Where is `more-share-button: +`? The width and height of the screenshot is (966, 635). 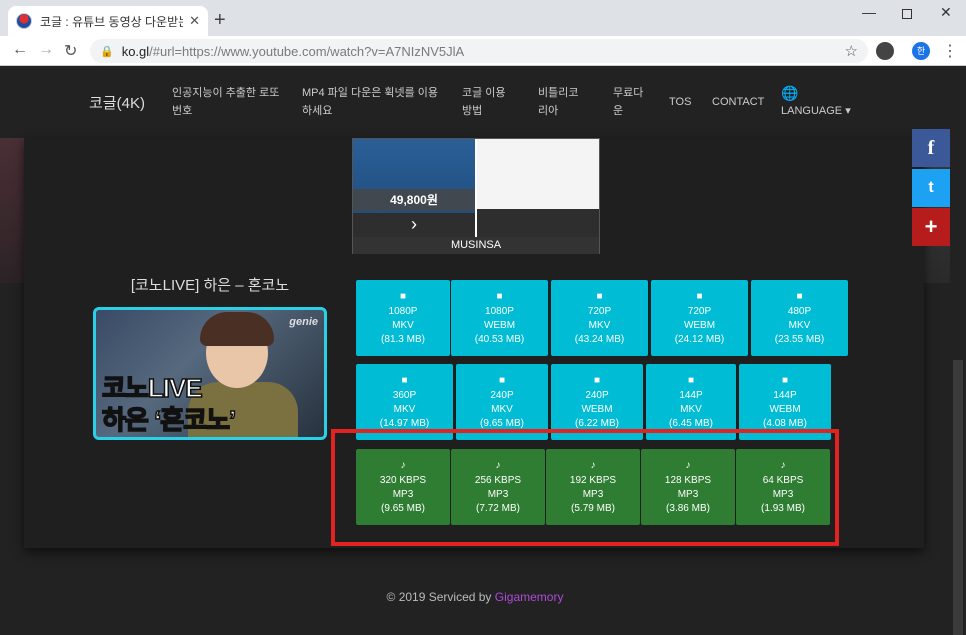
more-share-button: + is located at coordinates (931, 227).